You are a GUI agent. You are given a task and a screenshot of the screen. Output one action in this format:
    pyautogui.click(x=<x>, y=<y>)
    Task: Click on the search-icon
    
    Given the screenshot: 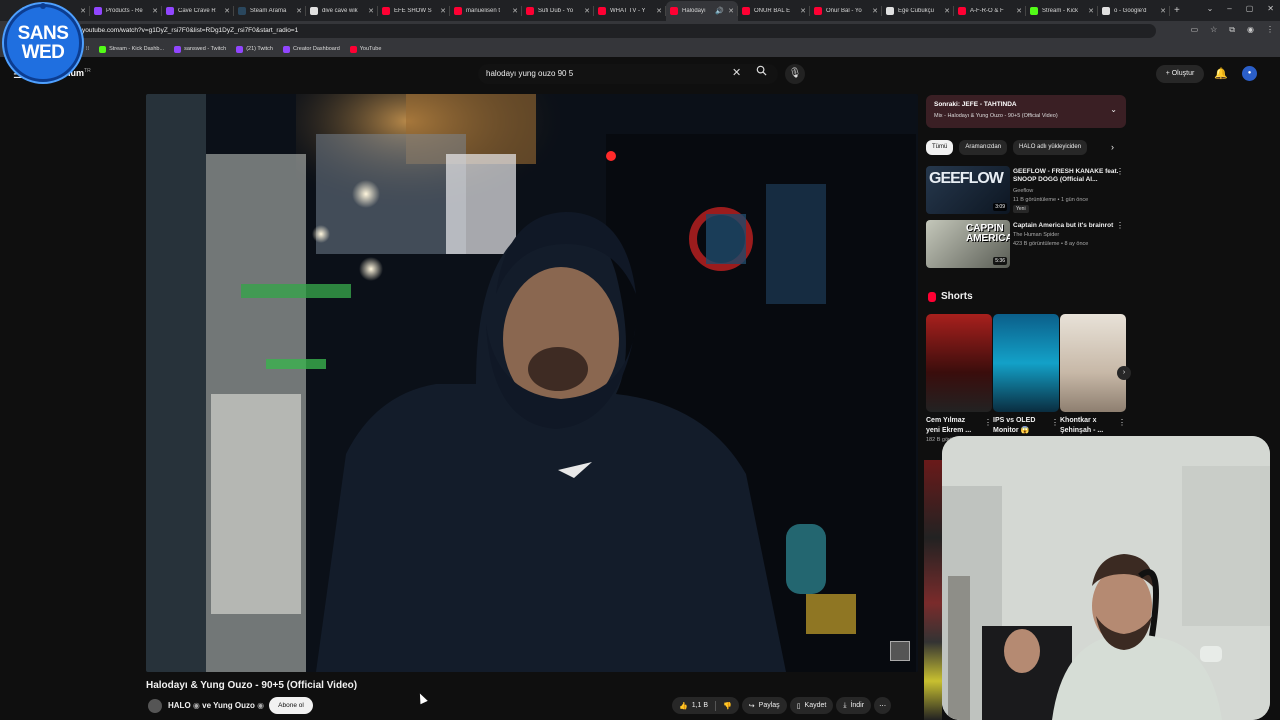 What is the action you would take?
    pyautogui.click(x=761, y=74)
    